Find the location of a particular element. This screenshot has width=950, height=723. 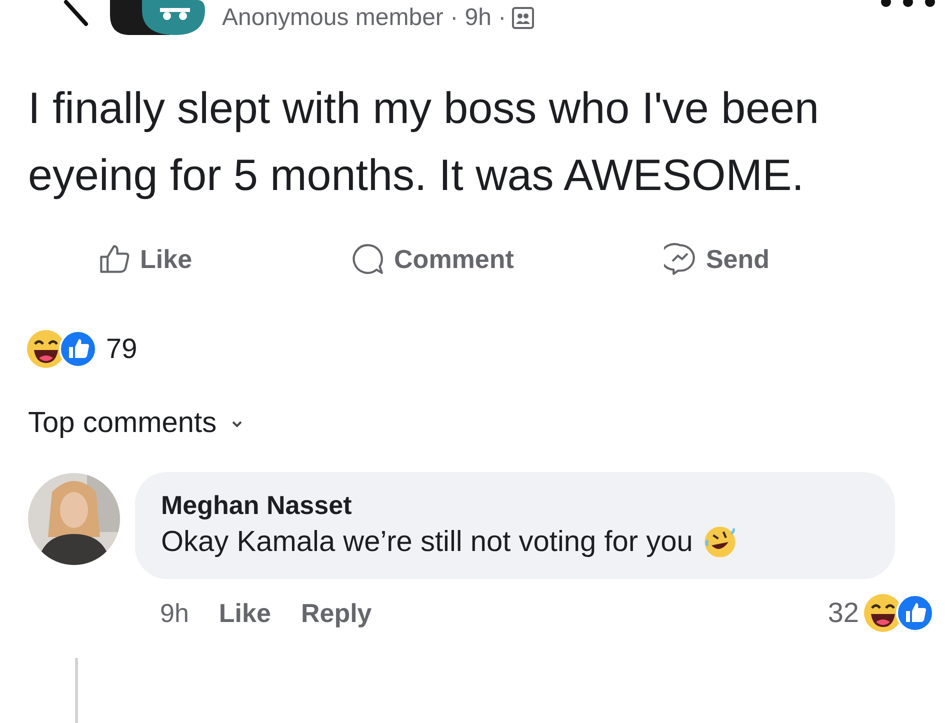

reaction-count: 32 is located at coordinates (843, 613).